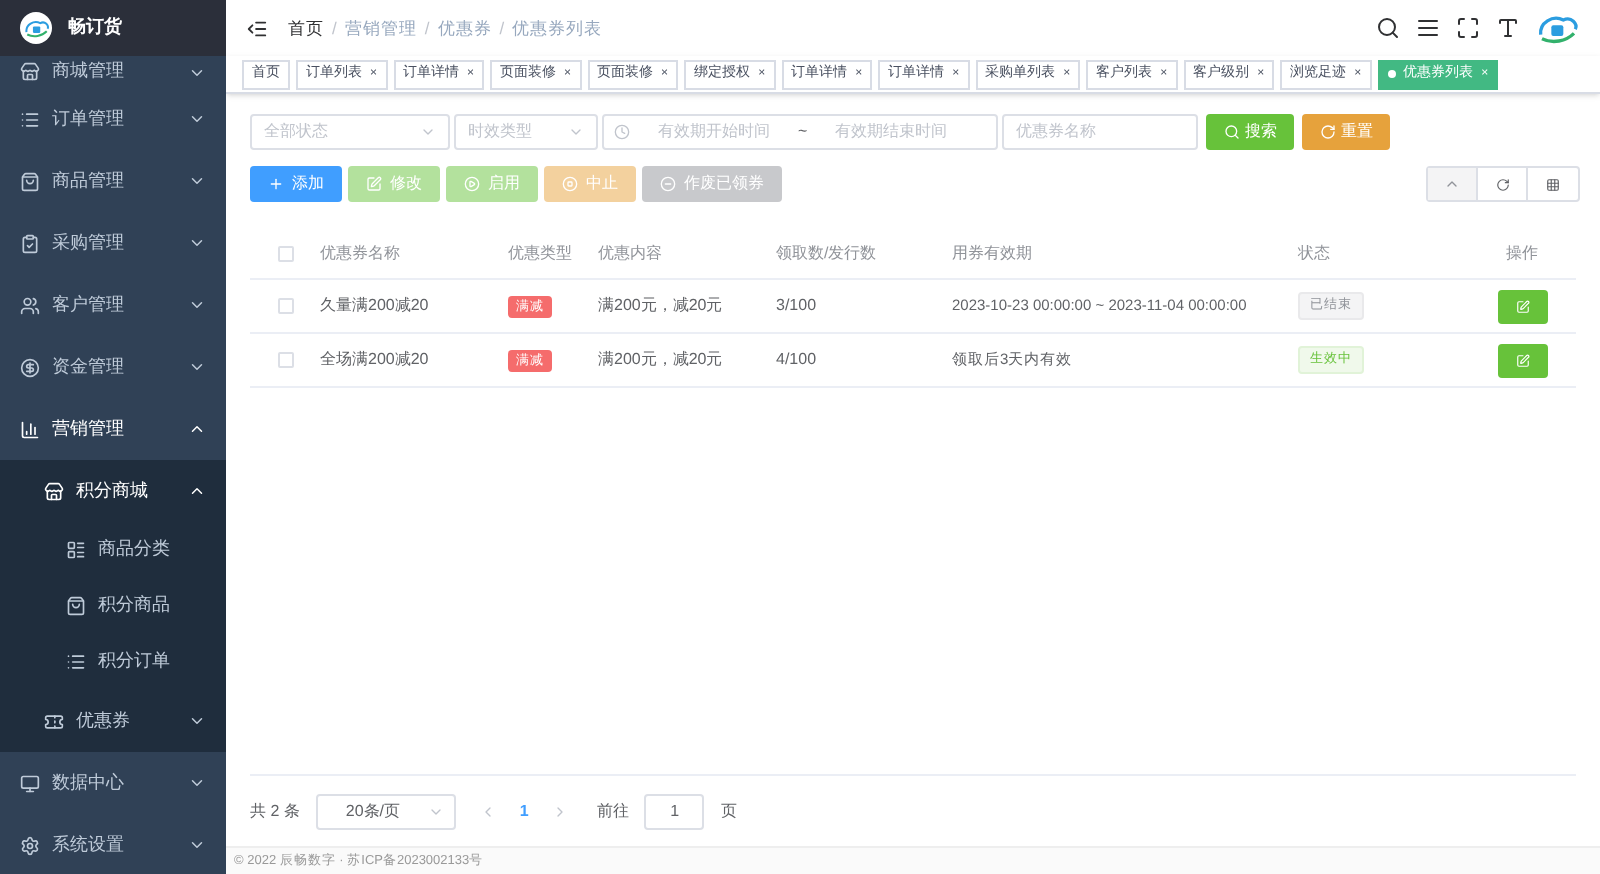 The image size is (1600, 874). I want to click on stop-icon, so click(570, 184).